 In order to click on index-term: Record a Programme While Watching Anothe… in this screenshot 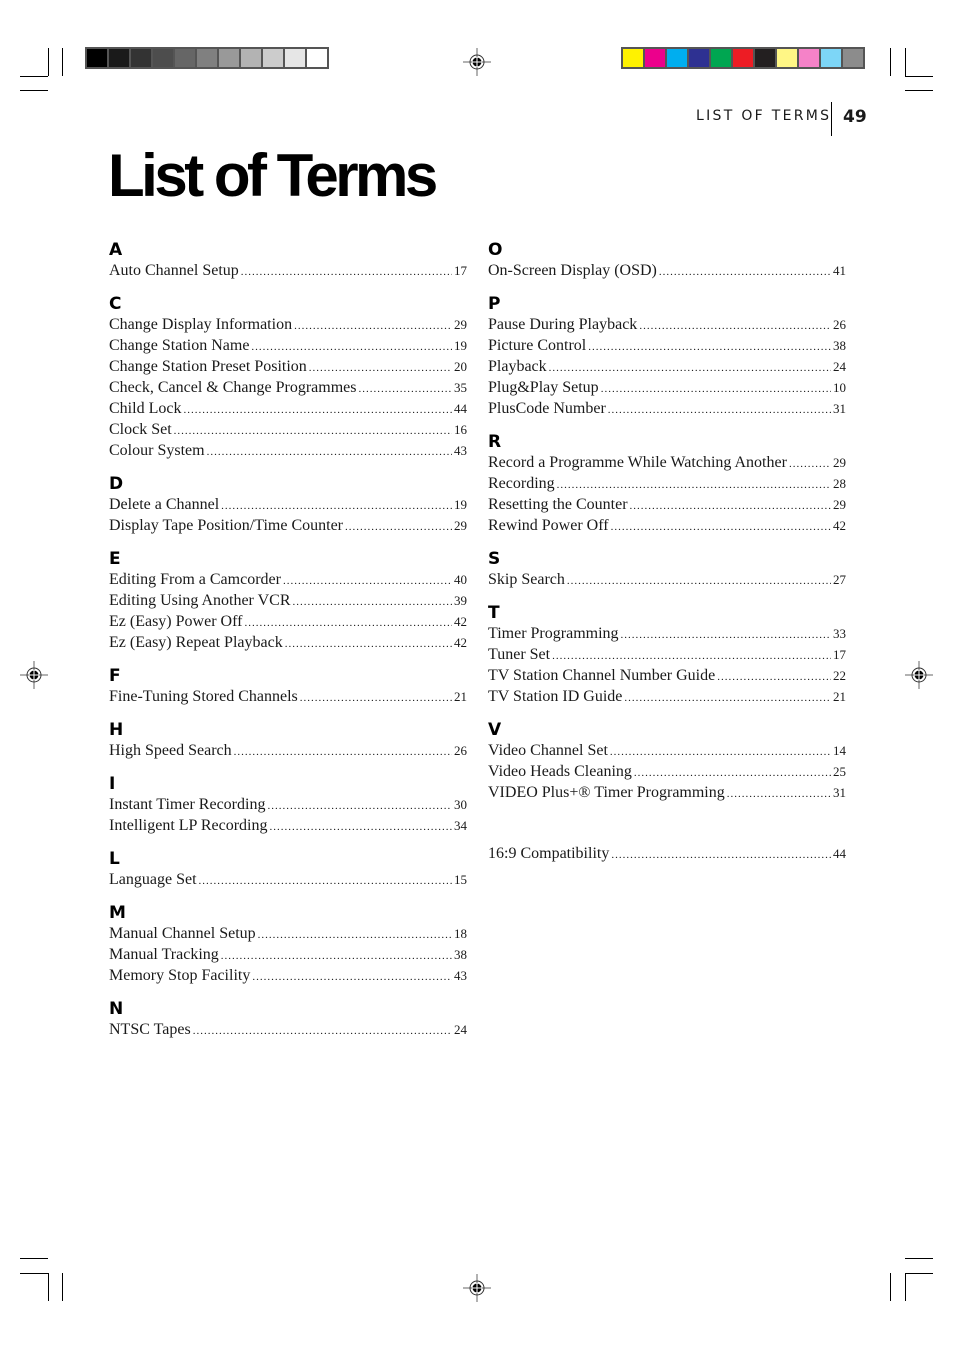, I will do `click(637, 462)`.